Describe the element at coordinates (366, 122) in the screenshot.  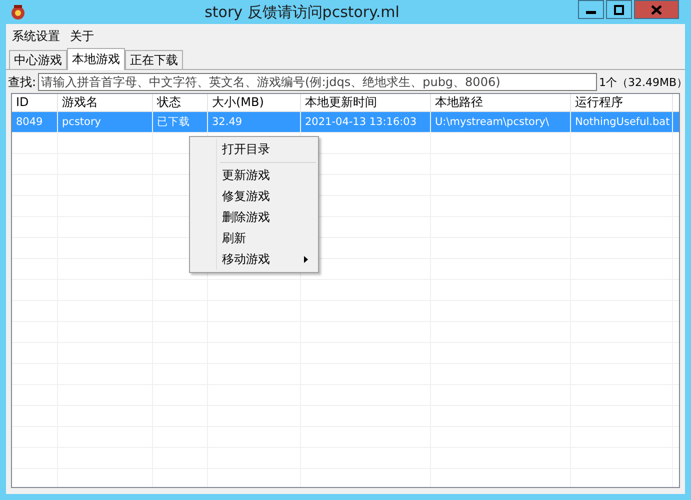
I see `table-cell: 2021-04-13 13:16:03` at that location.